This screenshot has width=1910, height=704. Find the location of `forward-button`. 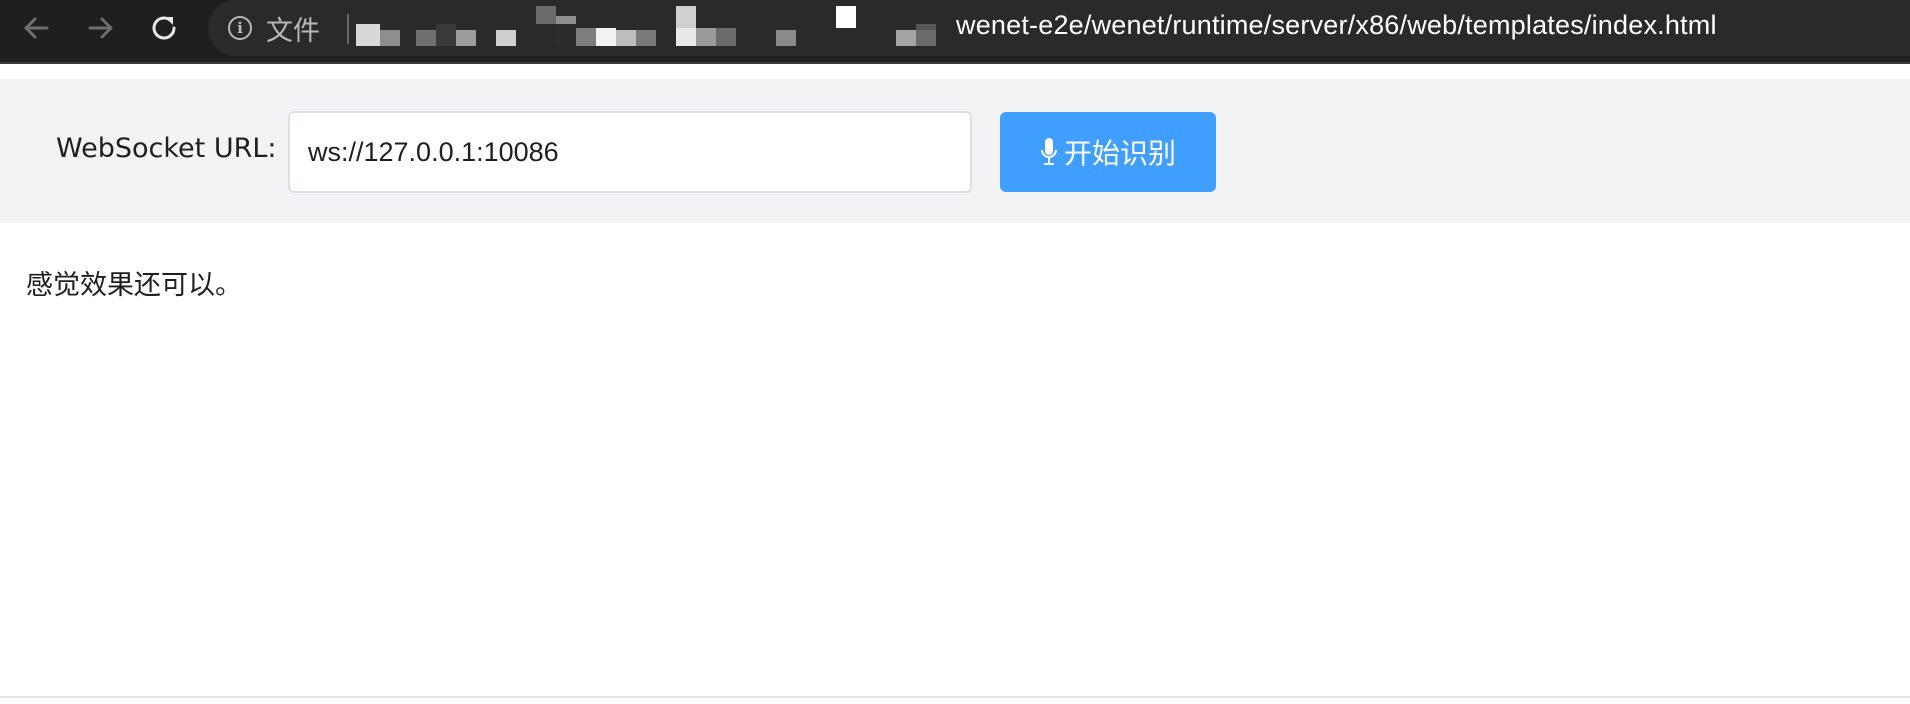

forward-button is located at coordinates (101, 28).